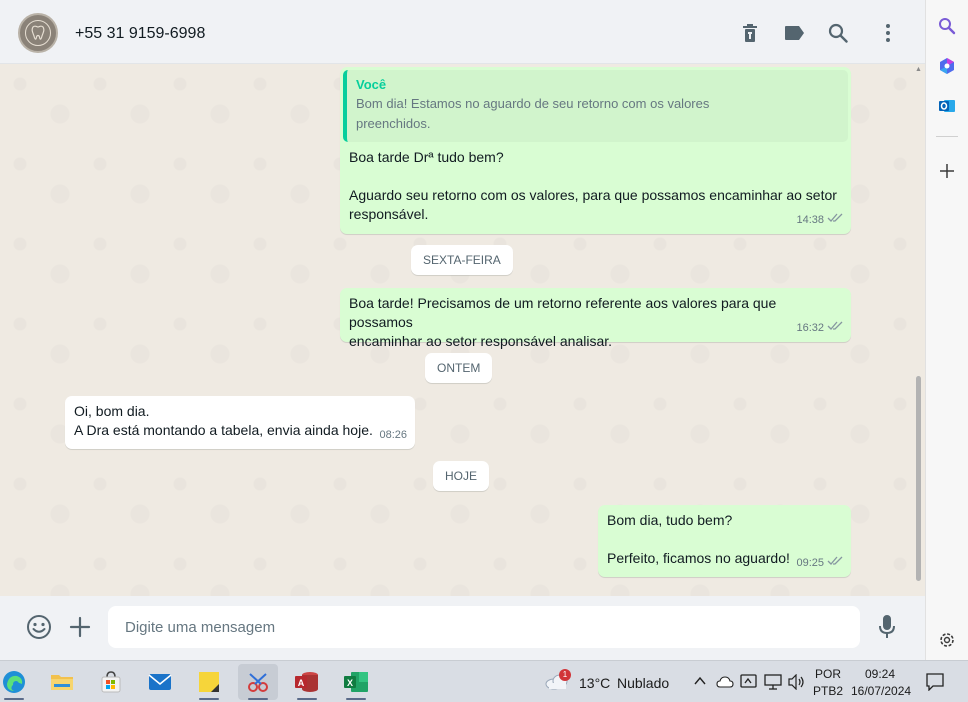 This screenshot has height=702, width=968. I want to click on quote-text-line: preenchidos., so click(393, 123).